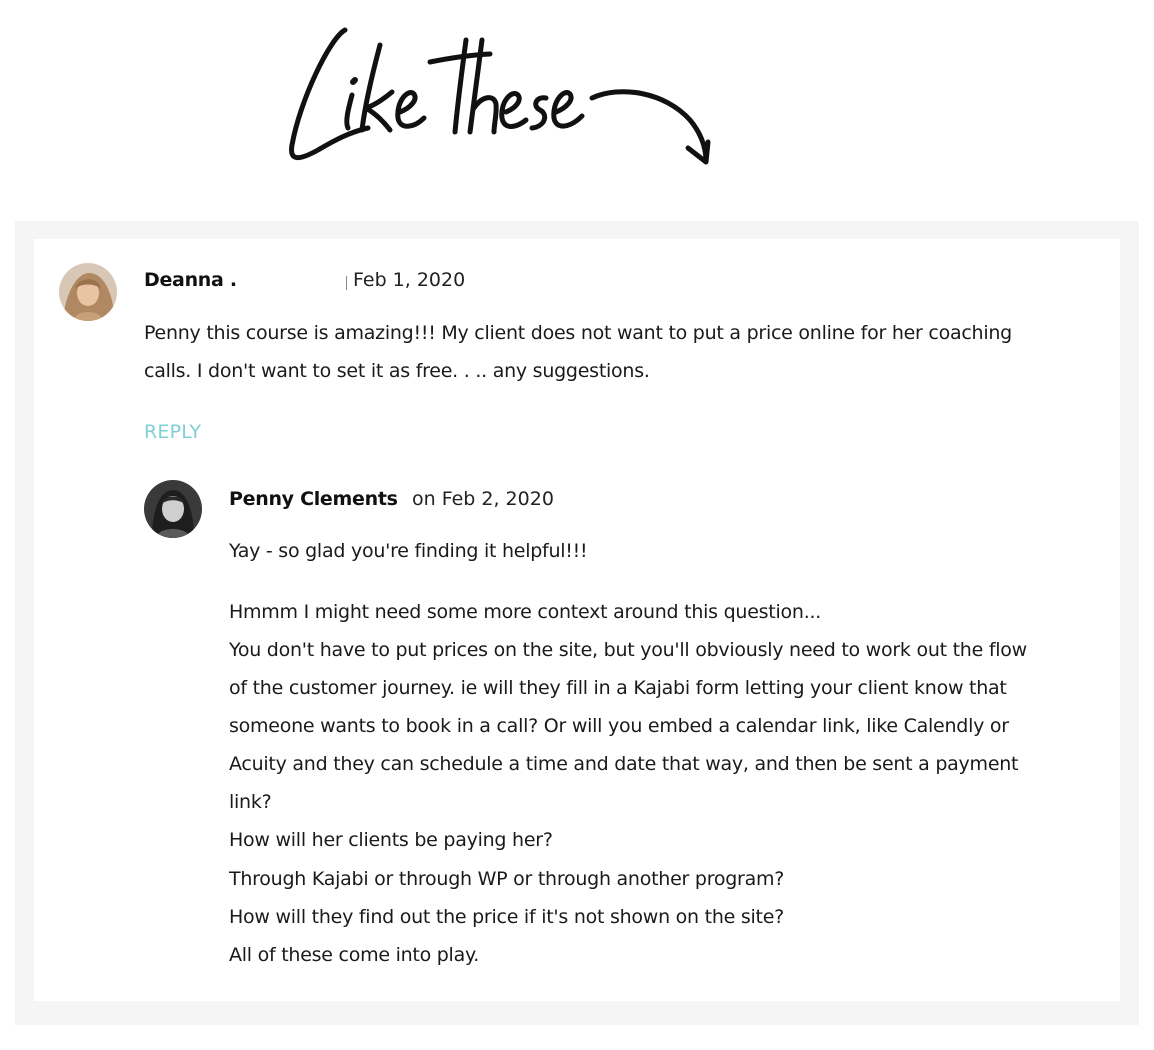  What do you see at coordinates (409, 280) in the screenshot?
I see `comment-date: Feb 1, 2020` at bounding box center [409, 280].